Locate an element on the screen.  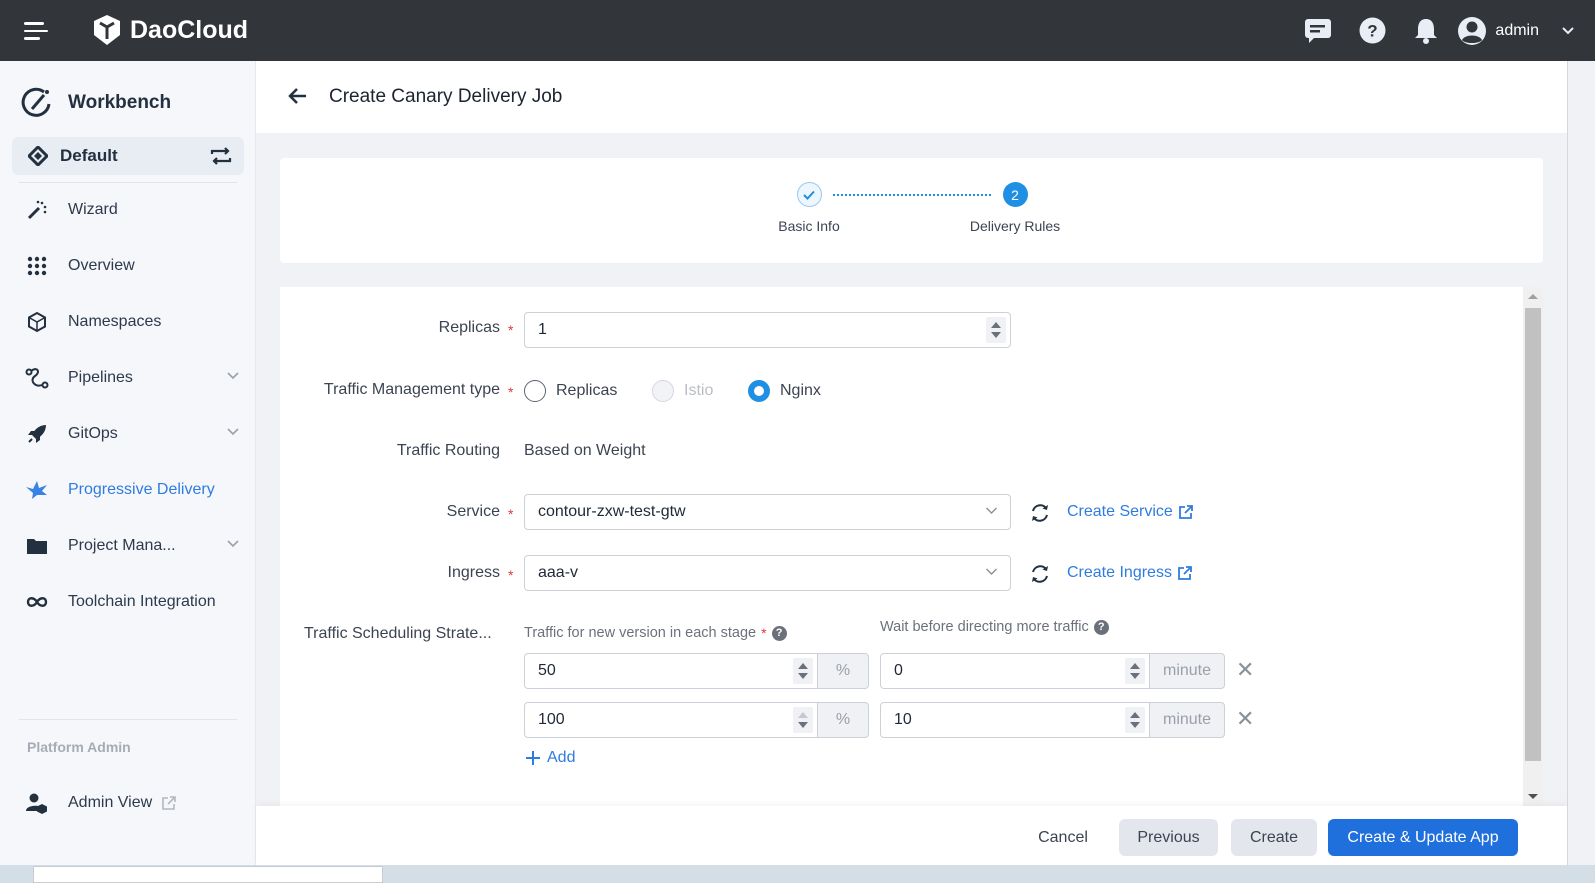
sidebar-item-admin-view: Admin View is located at coordinates (128, 803).